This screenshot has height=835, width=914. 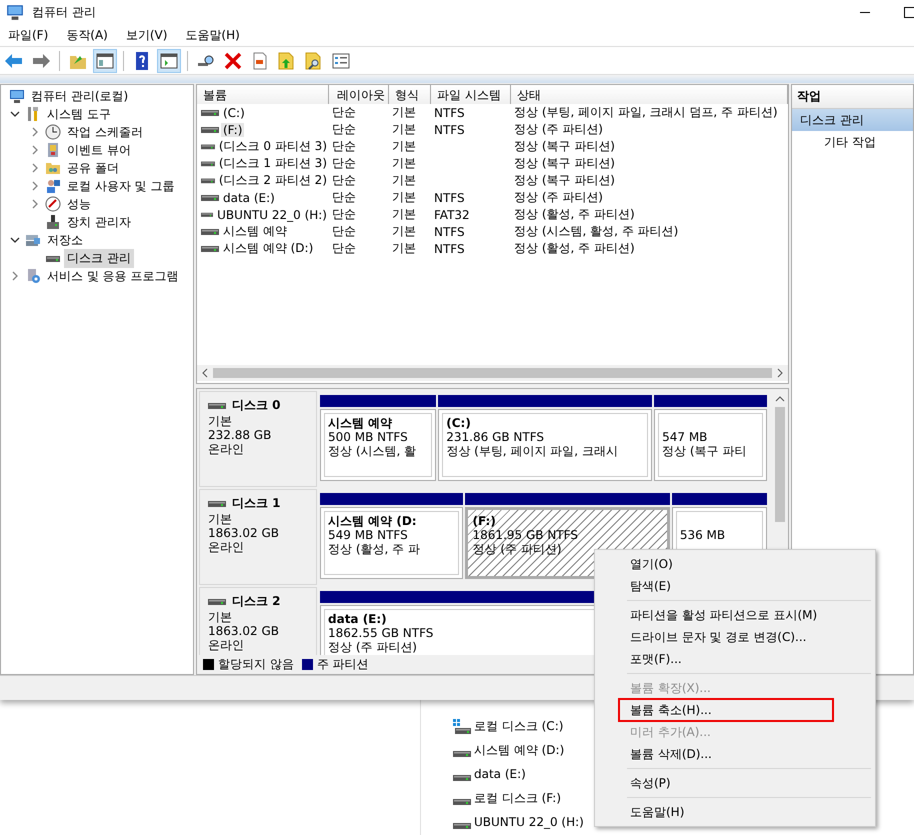 What do you see at coordinates (564, 146) in the screenshot?
I see `table-cell: 정상 (복구 파티션)` at bounding box center [564, 146].